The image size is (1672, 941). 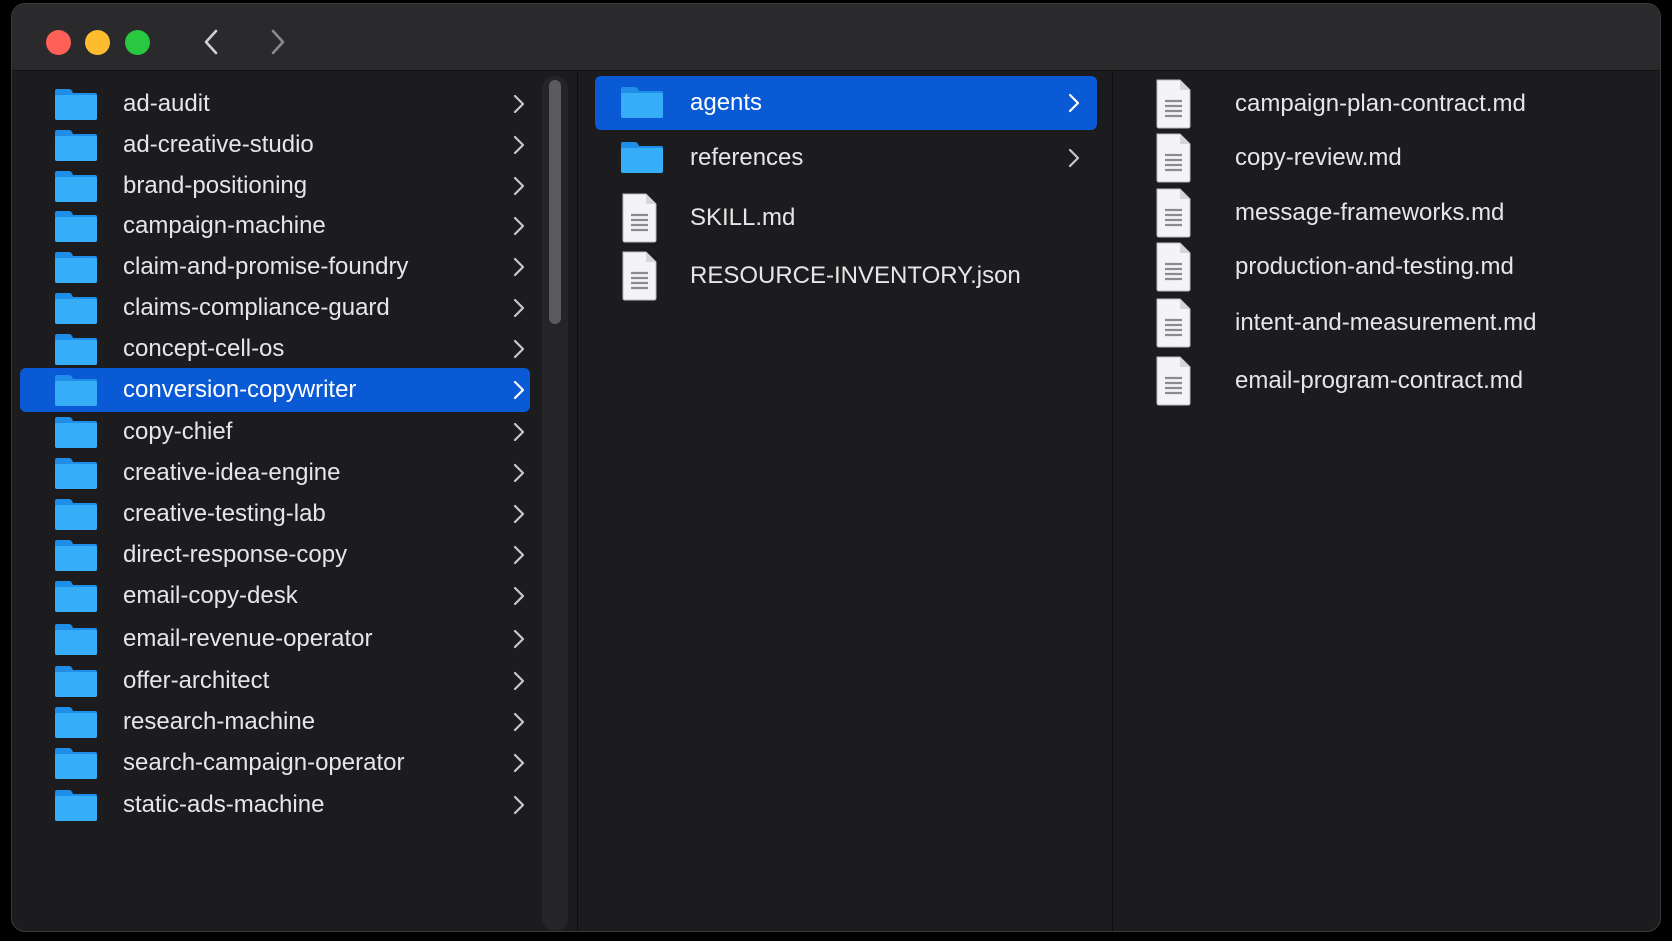 What do you see at coordinates (846, 218) in the screenshot?
I see `file-item-skill-md: SKILL.md` at bounding box center [846, 218].